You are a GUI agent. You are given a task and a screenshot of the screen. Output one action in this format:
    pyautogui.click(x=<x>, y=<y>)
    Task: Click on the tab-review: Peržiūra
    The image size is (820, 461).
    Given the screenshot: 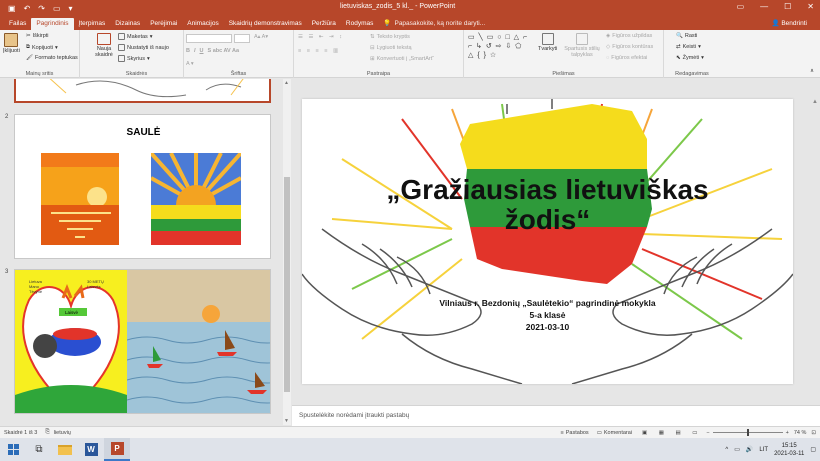 What is the action you would take?
    pyautogui.click(x=324, y=24)
    